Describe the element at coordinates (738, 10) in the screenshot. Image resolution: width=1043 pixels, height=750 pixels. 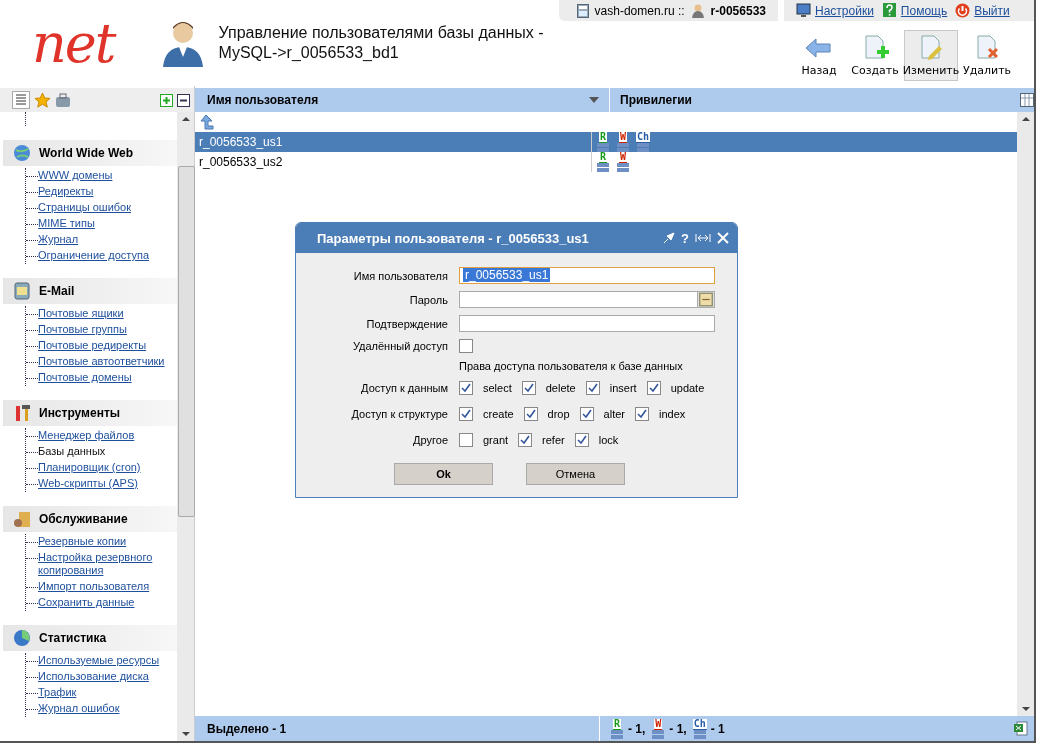
I see `username-text: r-0056533` at that location.